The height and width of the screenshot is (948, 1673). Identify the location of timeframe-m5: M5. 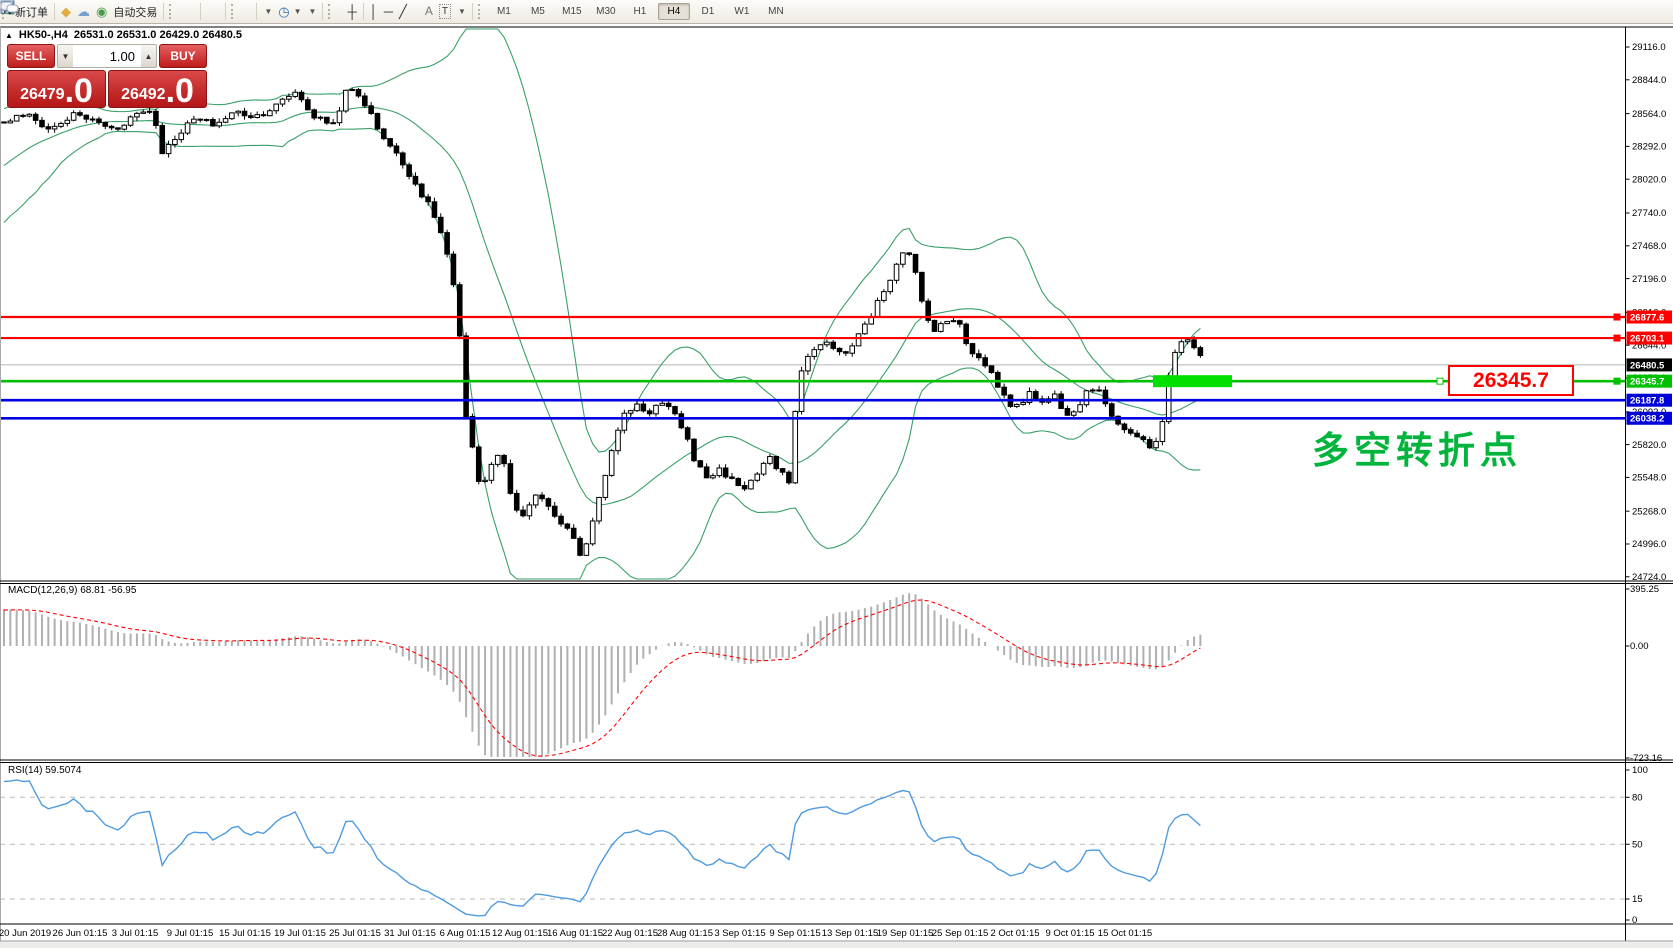
(538, 11).